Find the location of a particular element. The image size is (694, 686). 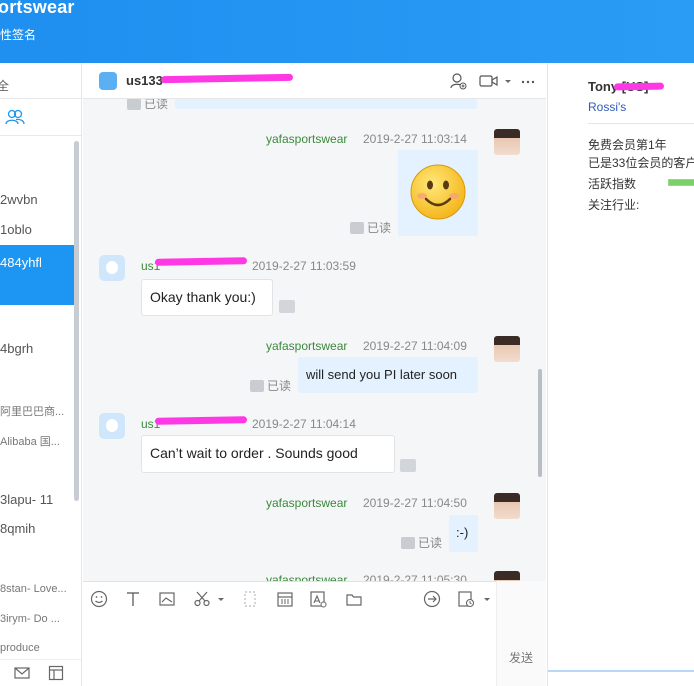

contact-item: 8qmih is located at coordinates (39, 528).